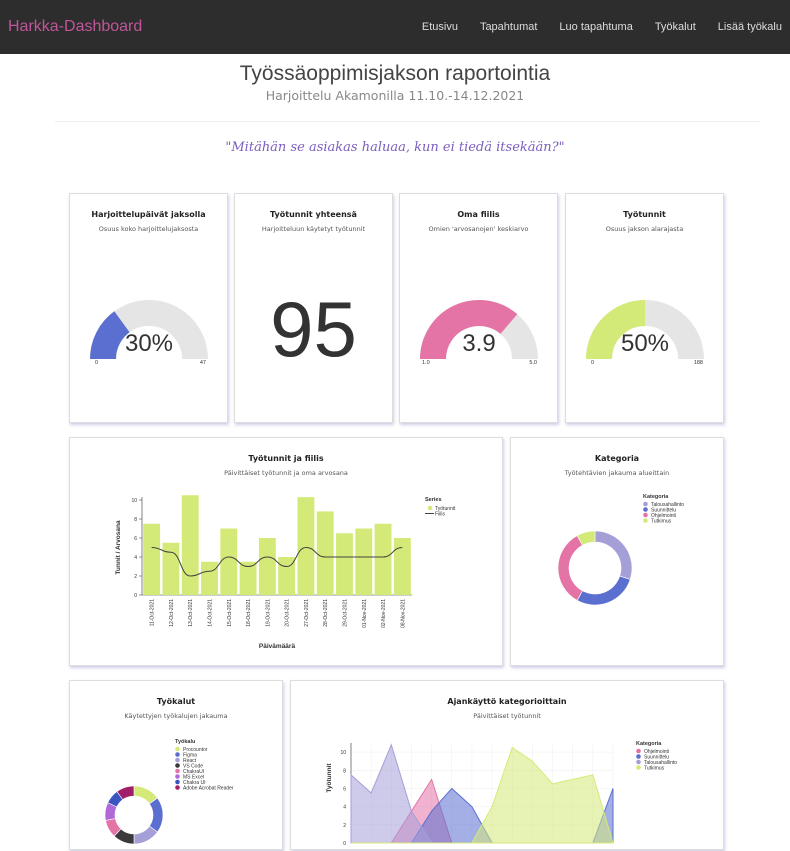  Describe the element at coordinates (208, 789) in the screenshot. I see `legend-label: Adobe Acrobat Reader` at that location.